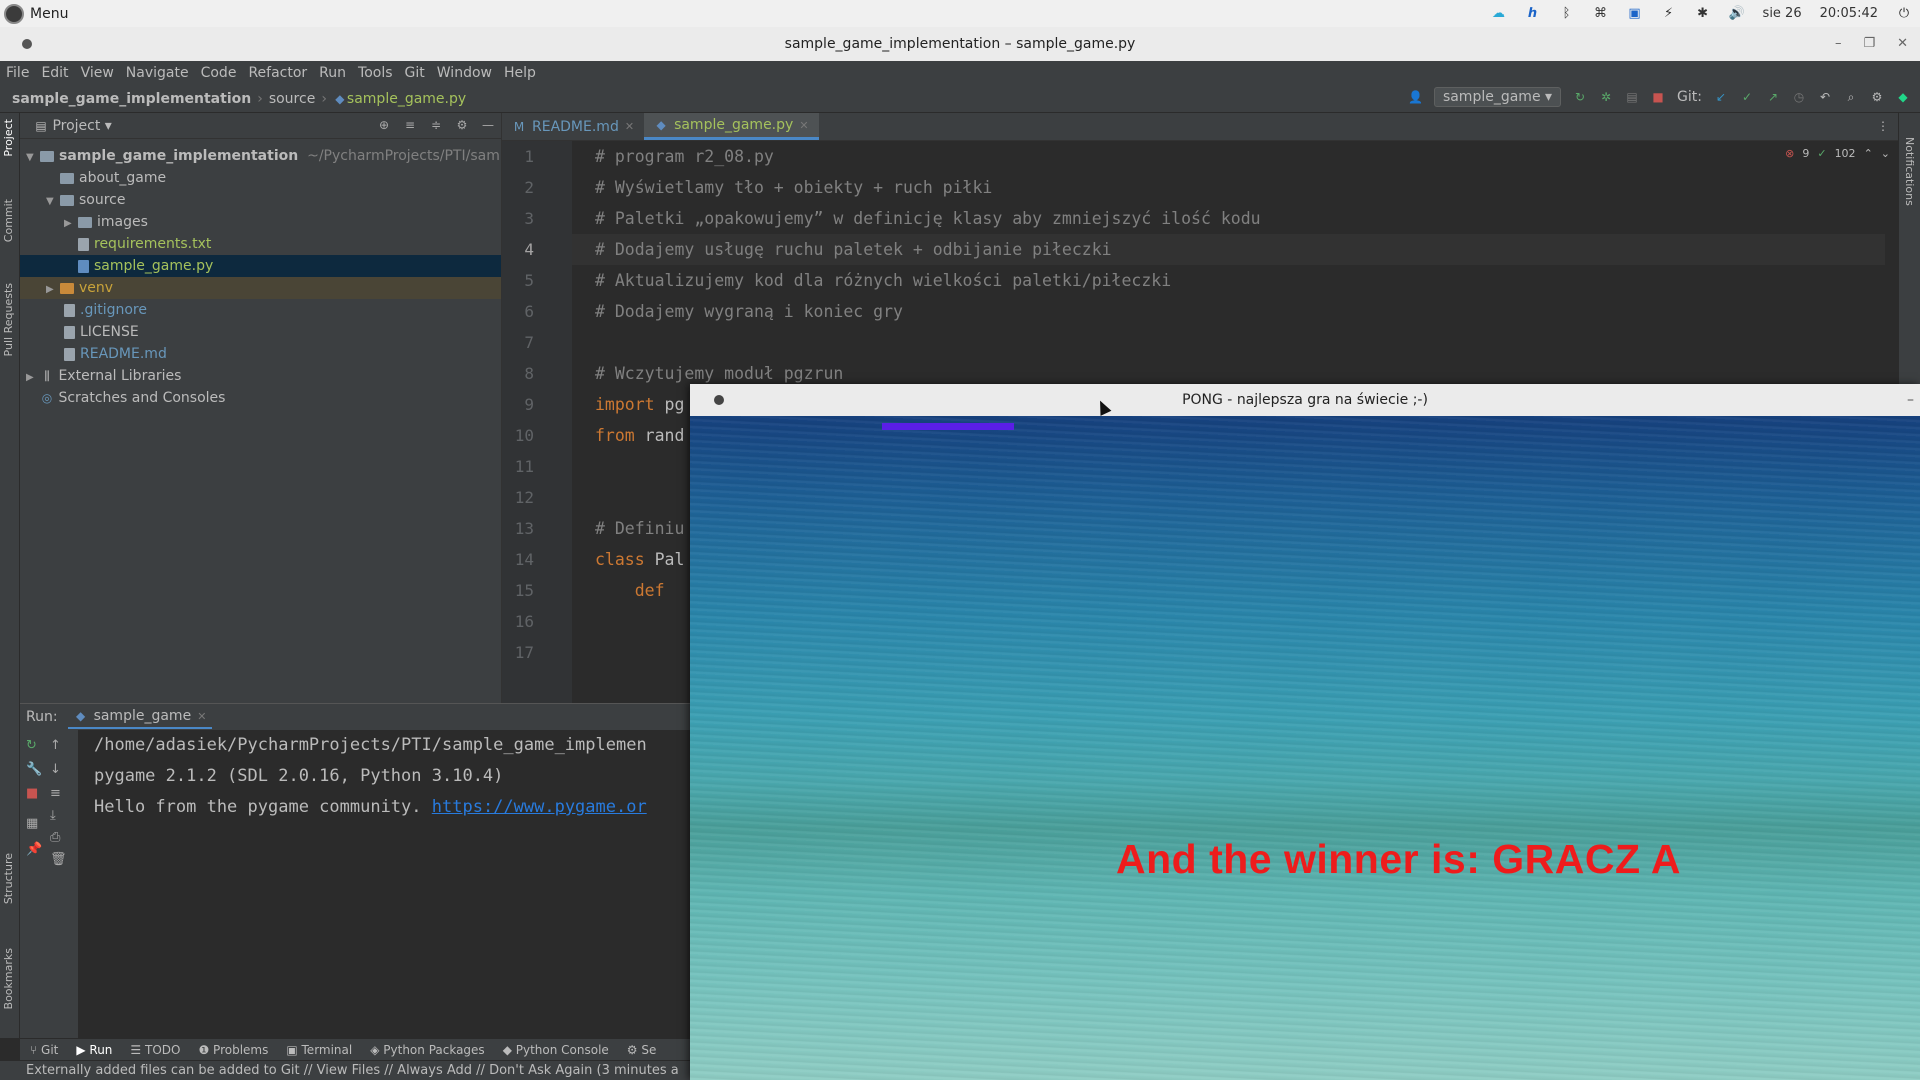 This screenshot has width=1920, height=1080. Describe the element at coordinates (1305, 400) in the screenshot. I see `pong-titlebar: PONG - najlepsza gra na świecie ;-) –` at that location.